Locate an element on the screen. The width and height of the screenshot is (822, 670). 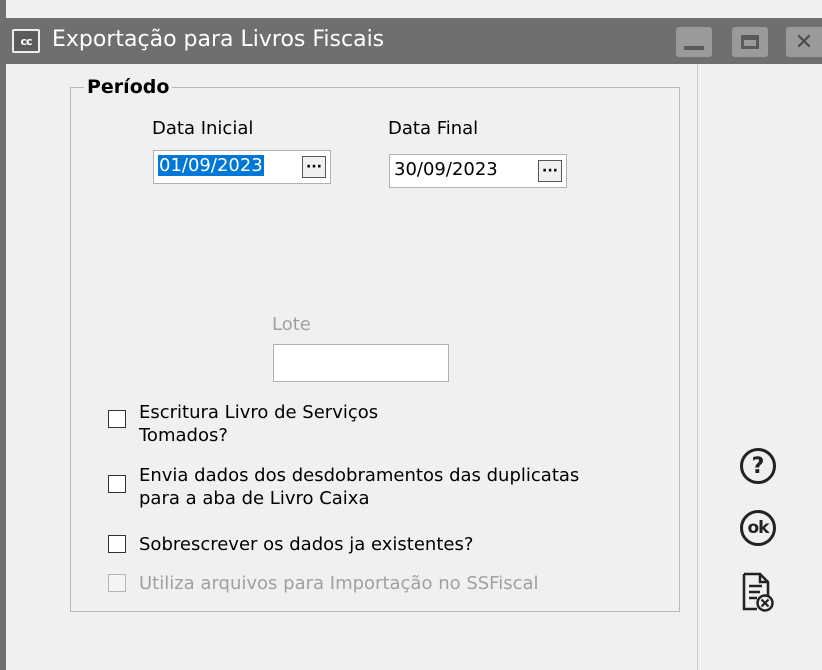
help-icon: ? is located at coordinates (758, 466).